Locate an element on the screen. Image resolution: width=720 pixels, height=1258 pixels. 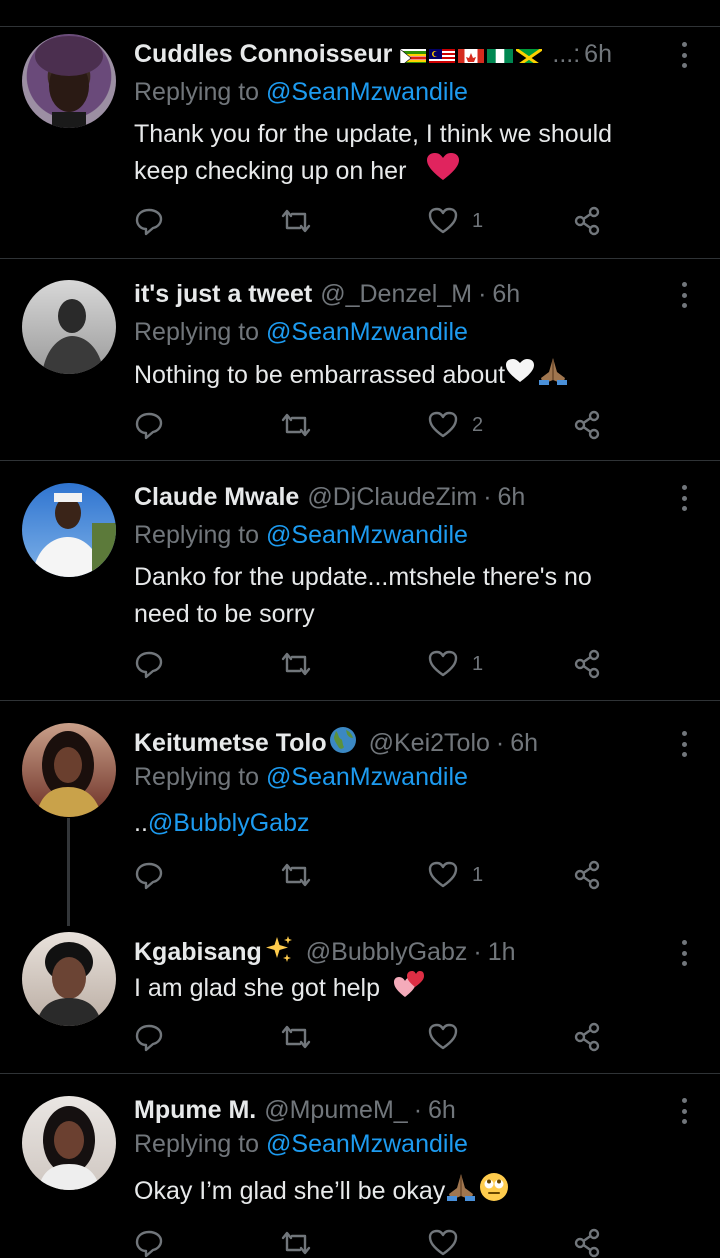
white-heart-icon is located at coordinates (520, 376).